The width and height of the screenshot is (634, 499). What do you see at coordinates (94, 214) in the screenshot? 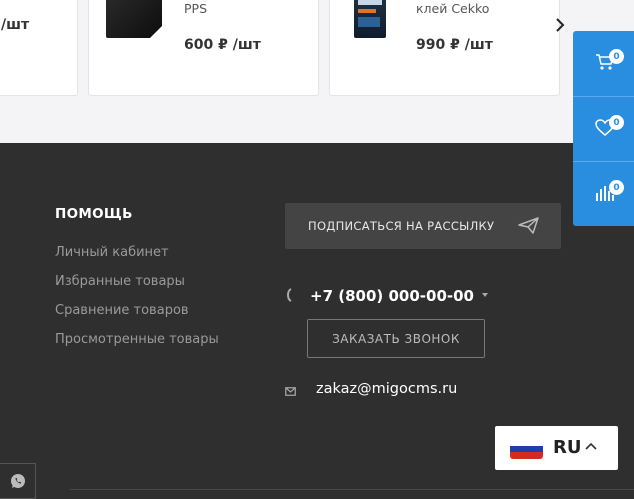
I see `help-title: ПОМОЩЬ` at bounding box center [94, 214].